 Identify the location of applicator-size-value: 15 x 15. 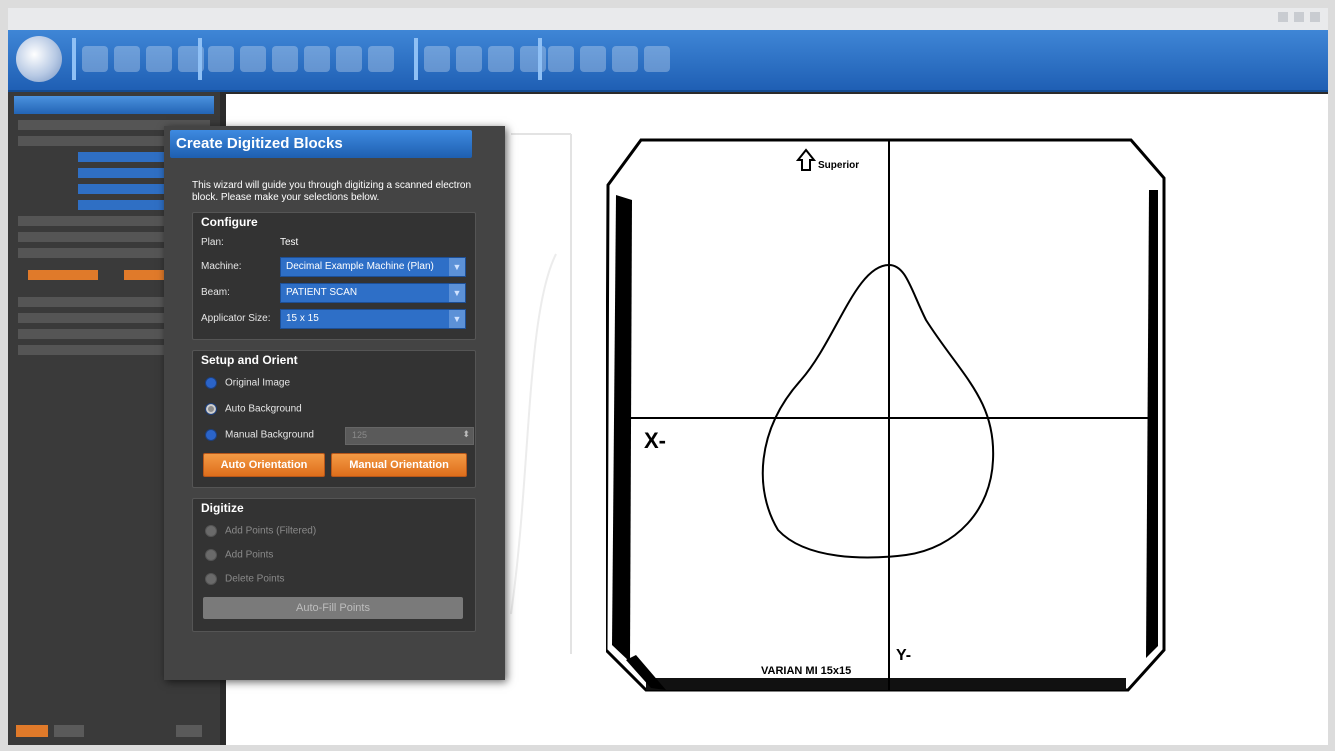
(302, 318).